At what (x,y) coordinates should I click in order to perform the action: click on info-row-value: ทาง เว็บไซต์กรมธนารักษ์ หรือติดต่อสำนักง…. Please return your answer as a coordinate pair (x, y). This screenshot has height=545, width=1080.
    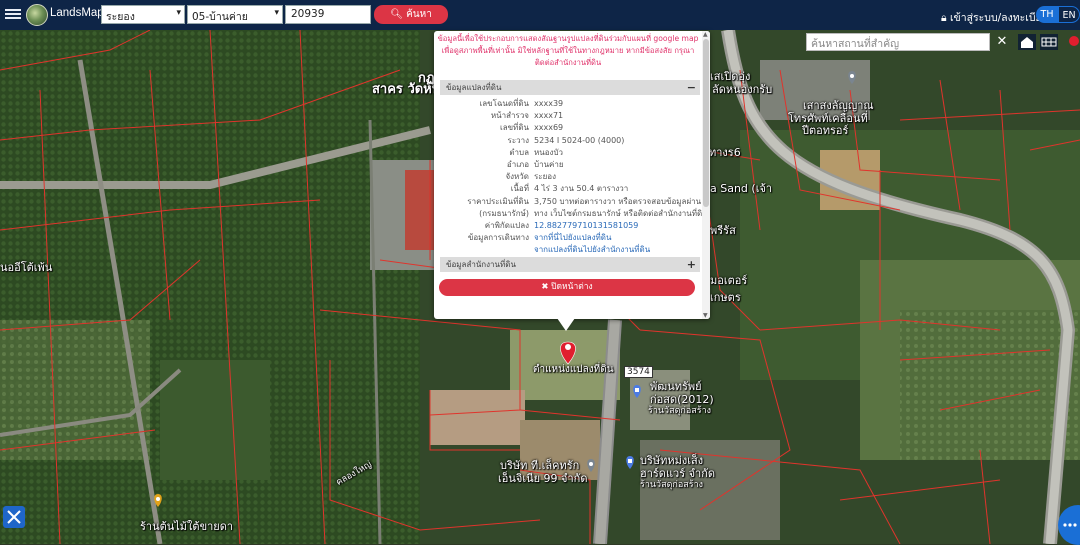
    Looking at the image, I should click on (621, 213).